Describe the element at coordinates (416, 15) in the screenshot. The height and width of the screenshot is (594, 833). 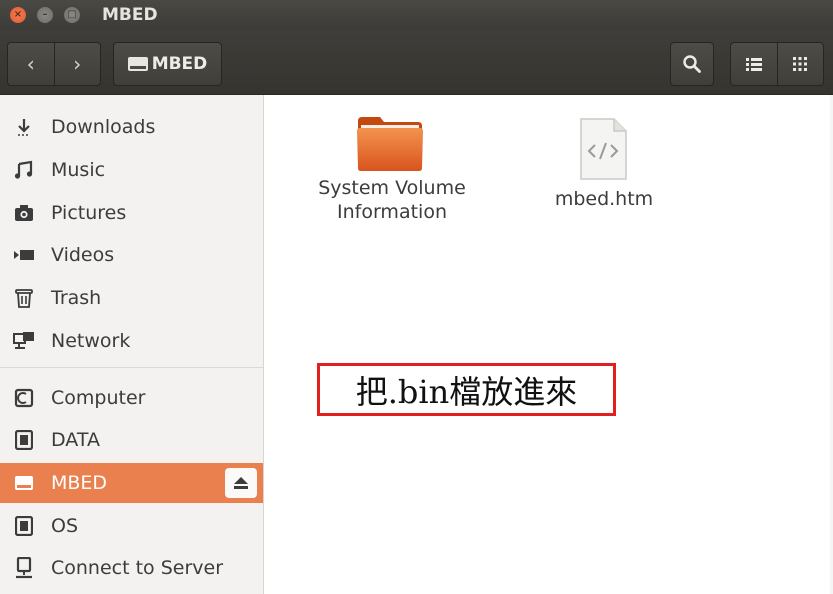
I see `title-bar: × – □ MBED` at that location.